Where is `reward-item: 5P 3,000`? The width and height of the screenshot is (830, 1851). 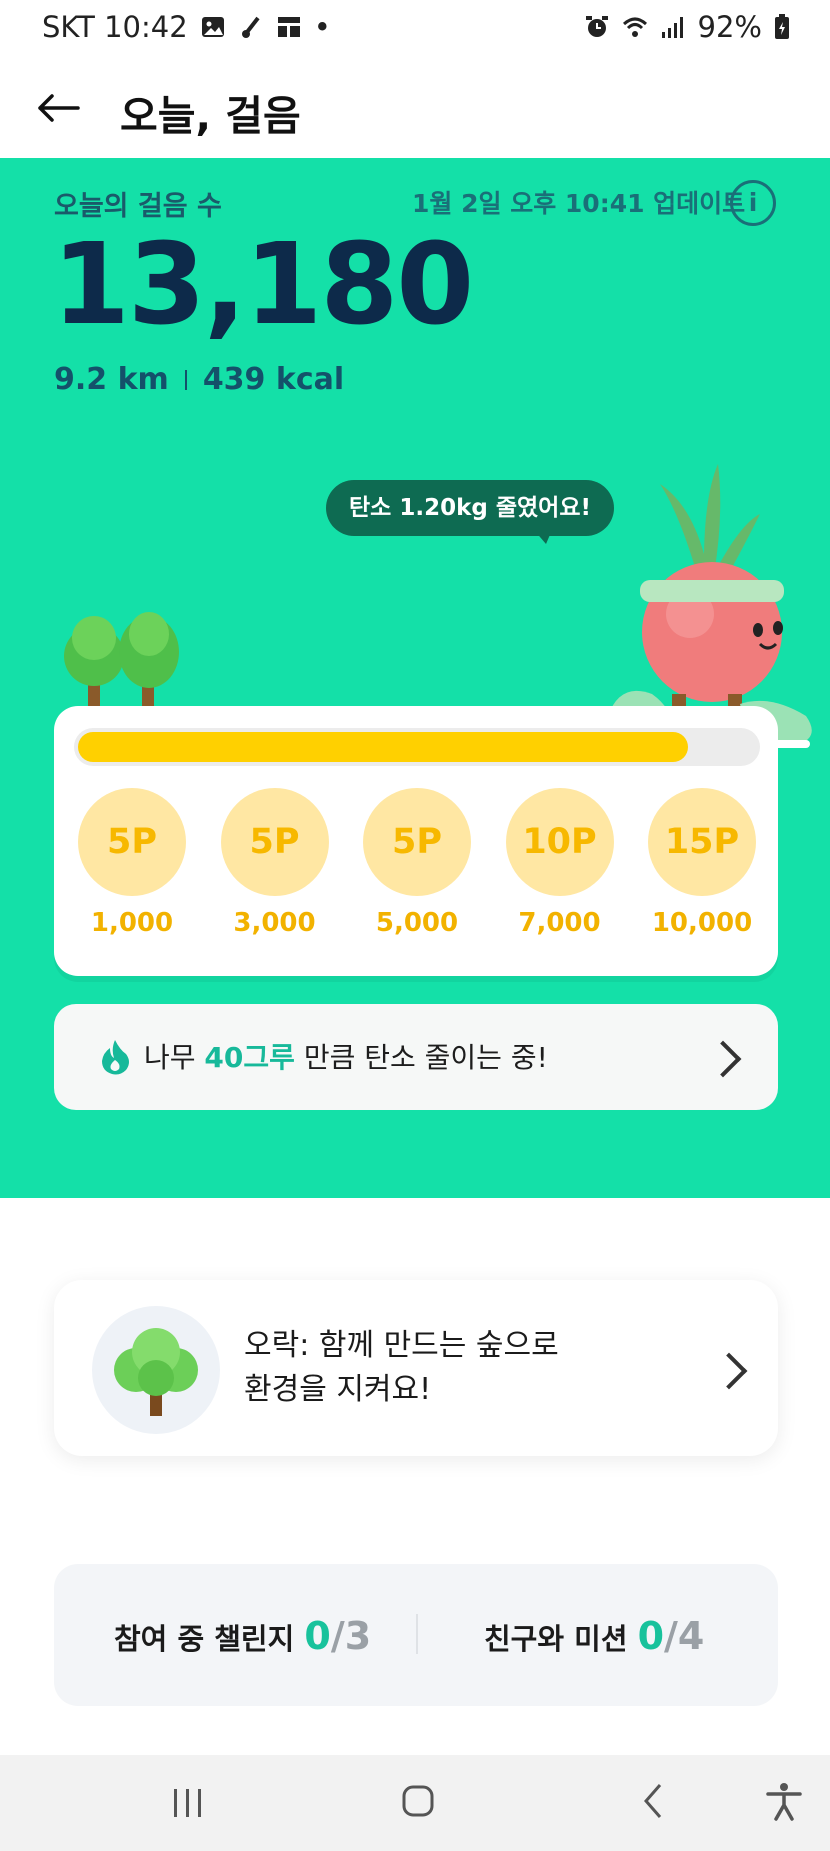 reward-item: 5P 3,000 is located at coordinates (274, 863).